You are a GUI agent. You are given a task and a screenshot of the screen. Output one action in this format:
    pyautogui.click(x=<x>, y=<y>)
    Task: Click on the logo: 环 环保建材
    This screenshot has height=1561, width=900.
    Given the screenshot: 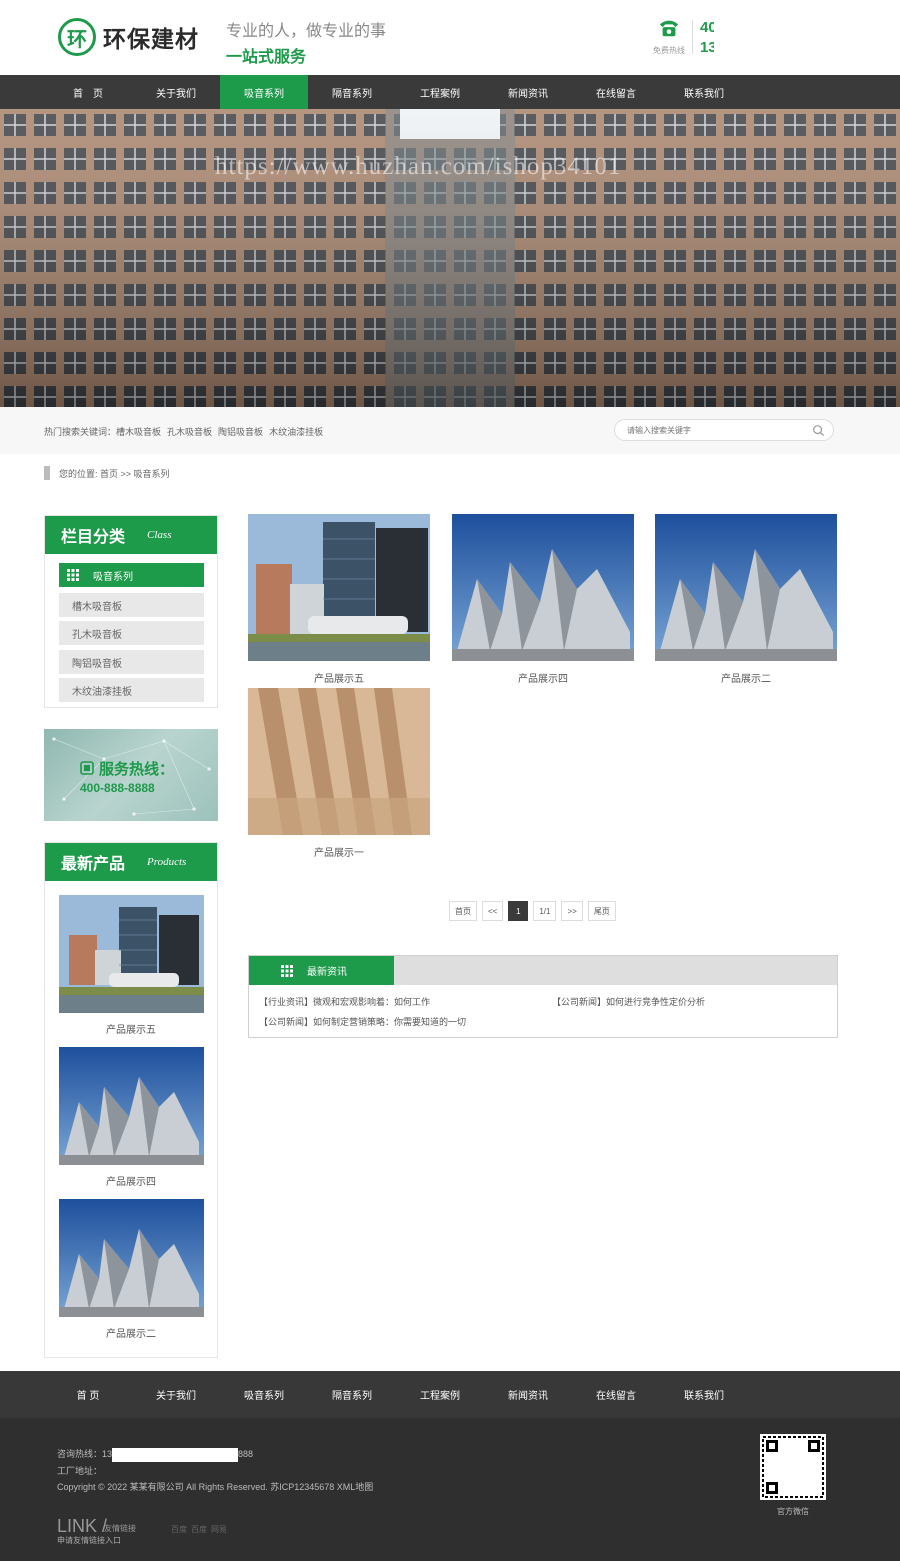 What is the action you would take?
    pyautogui.click(x=128, y=37)
    